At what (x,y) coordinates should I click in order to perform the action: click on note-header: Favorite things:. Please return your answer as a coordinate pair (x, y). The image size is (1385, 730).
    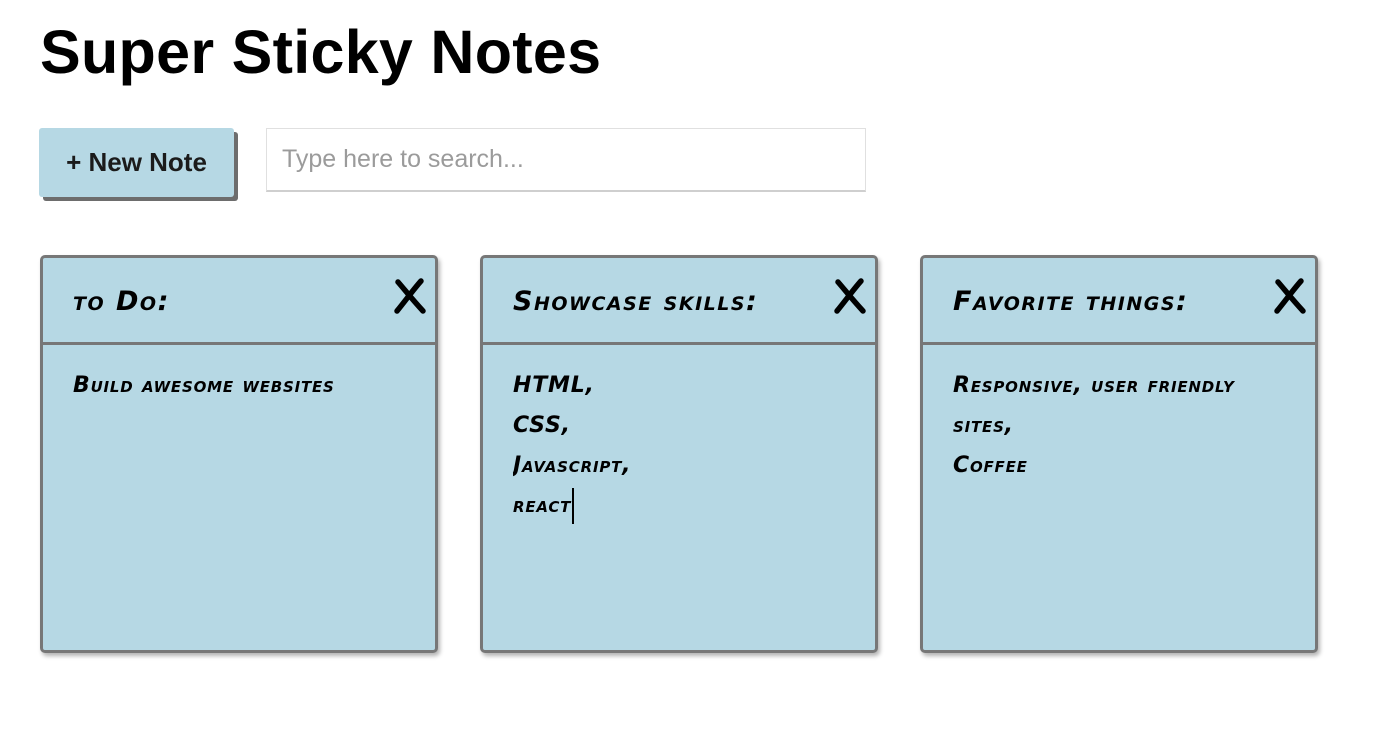
    Looking at the image, I should click on (1119, 301).